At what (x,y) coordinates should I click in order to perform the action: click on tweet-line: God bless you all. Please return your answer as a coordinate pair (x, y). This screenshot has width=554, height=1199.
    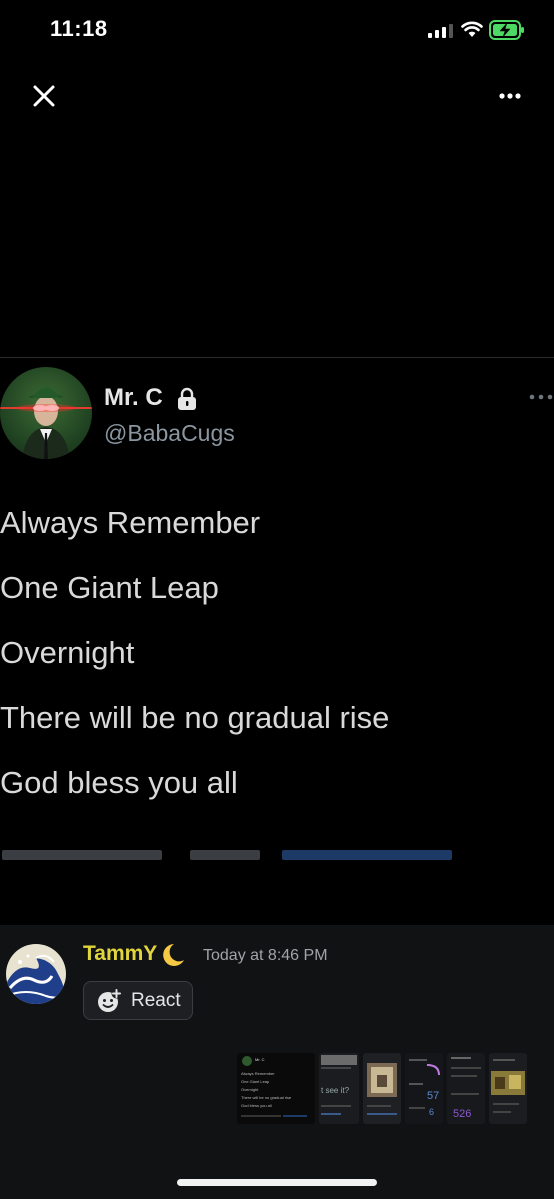
    Looking at the image, I should click on (119, 782).